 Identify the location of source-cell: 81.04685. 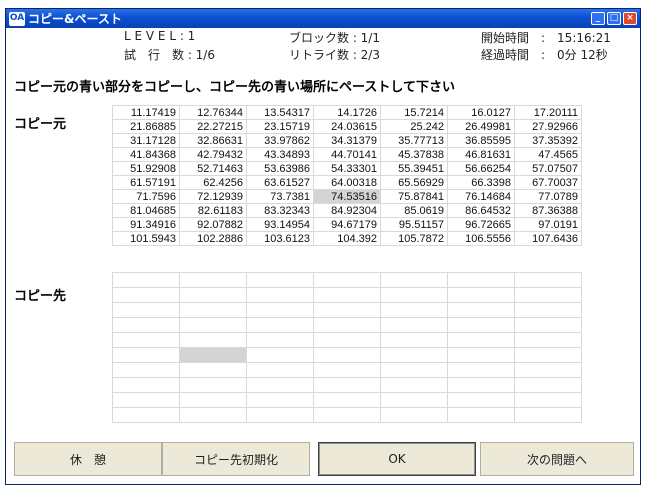
(146, 210).